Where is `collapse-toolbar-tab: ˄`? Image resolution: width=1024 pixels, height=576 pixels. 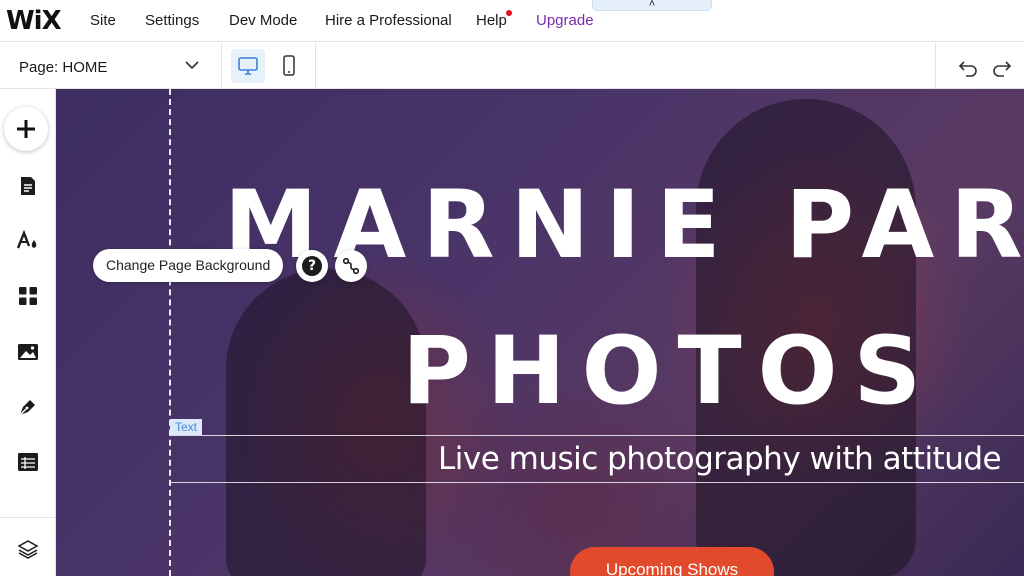
collapse-toolbar-tab: ˄ is located at coordinates (652, 5).